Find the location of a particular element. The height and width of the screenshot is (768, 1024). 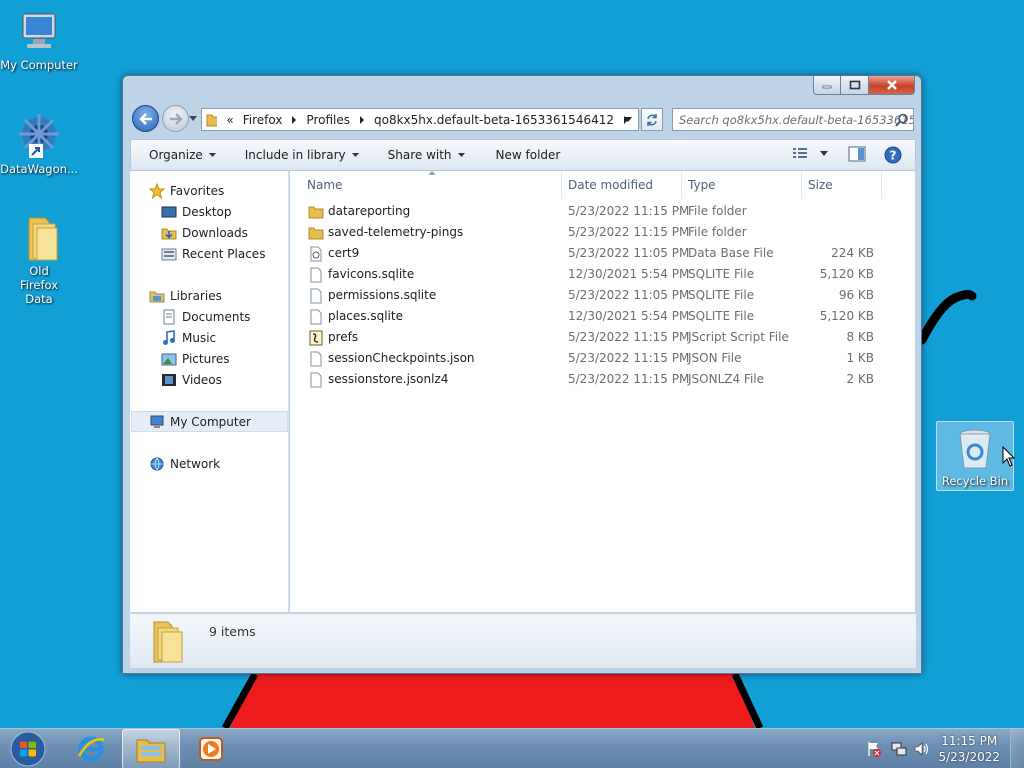

action-center-flag-icon is located at coordinates (874, 749).